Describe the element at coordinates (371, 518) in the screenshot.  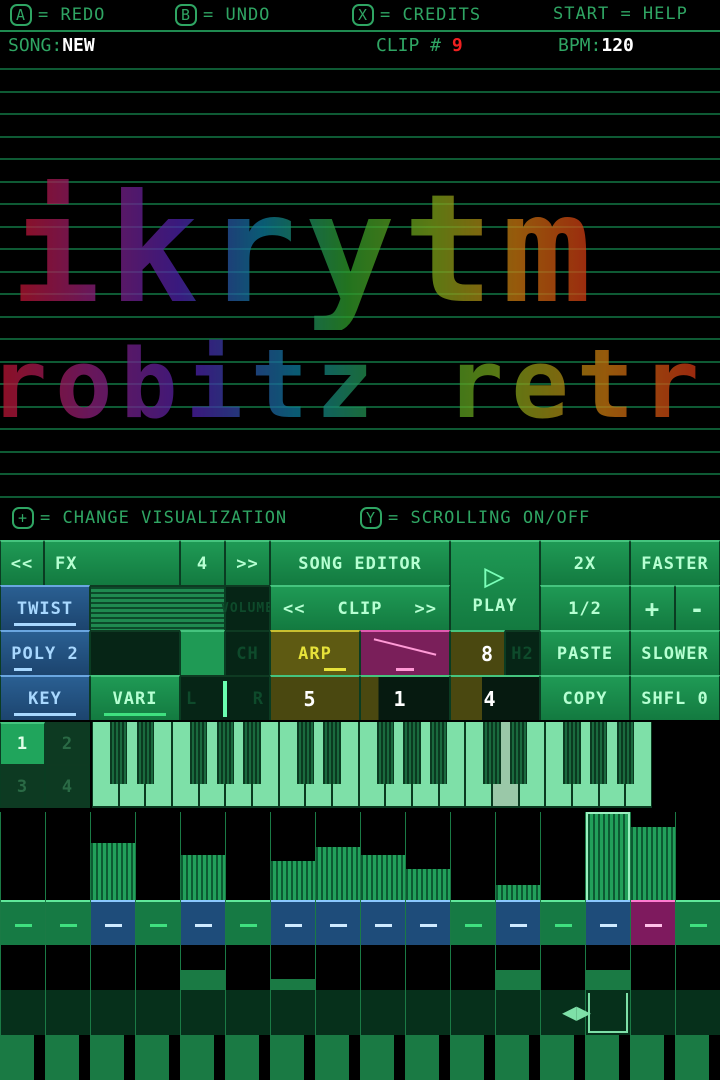
I see `y-button-icon: Y` at that location.